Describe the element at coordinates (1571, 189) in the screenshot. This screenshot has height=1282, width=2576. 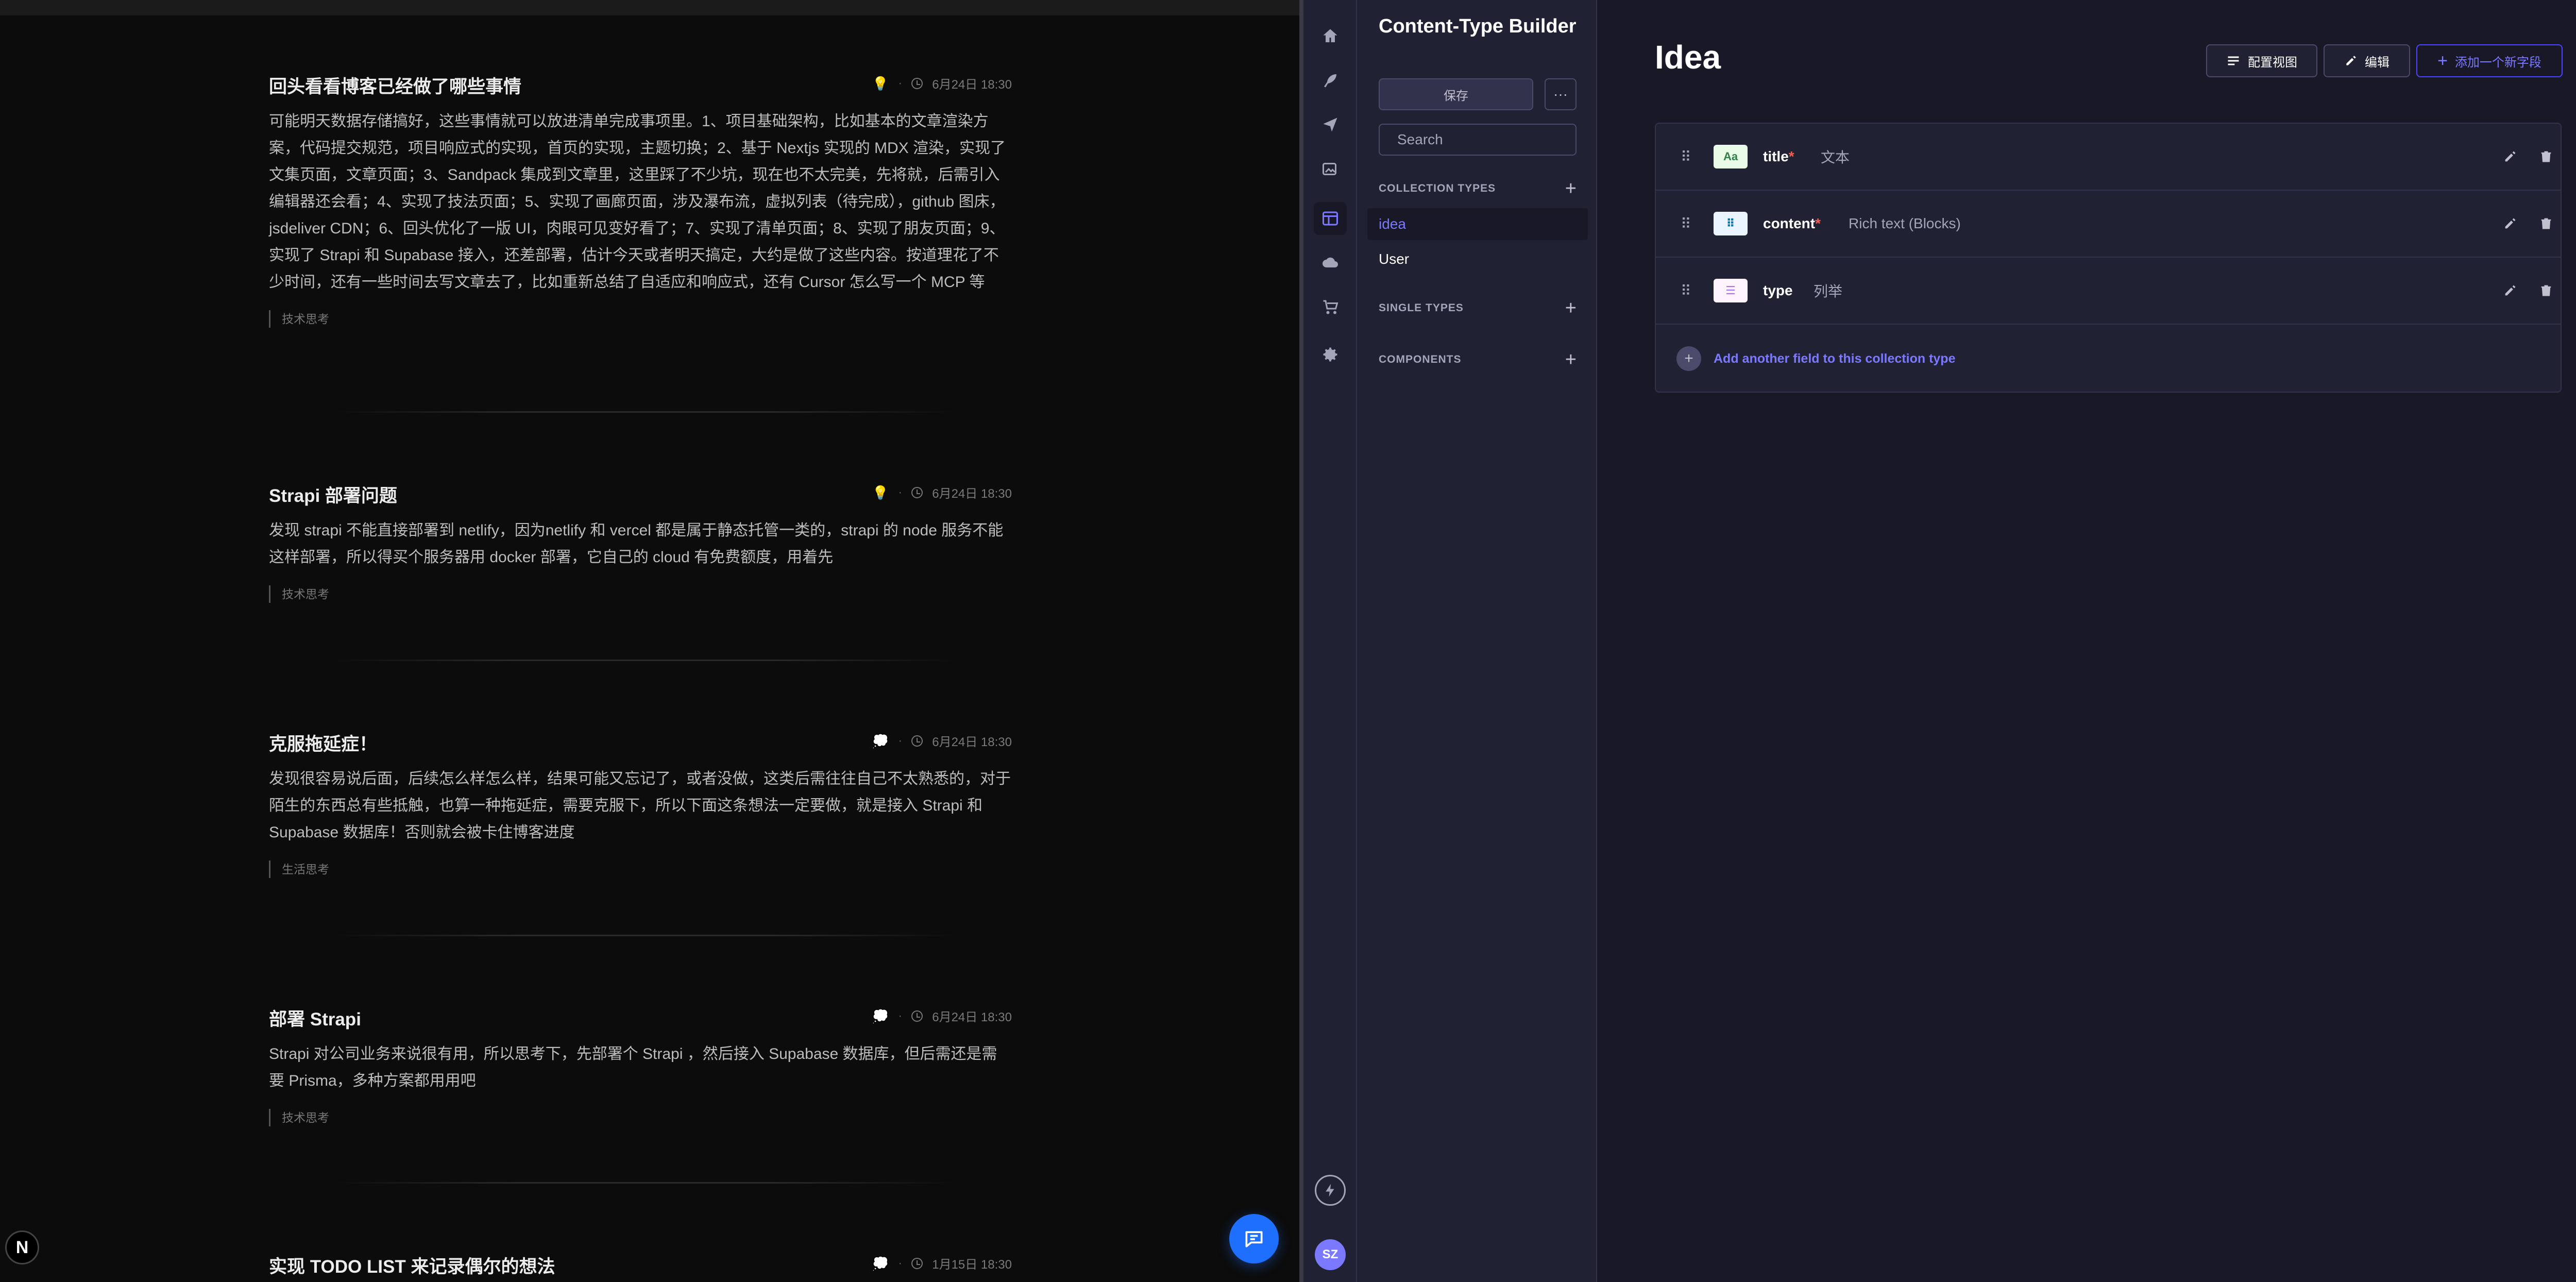
I see `add-collection-type-plus-icon: +` at that location.